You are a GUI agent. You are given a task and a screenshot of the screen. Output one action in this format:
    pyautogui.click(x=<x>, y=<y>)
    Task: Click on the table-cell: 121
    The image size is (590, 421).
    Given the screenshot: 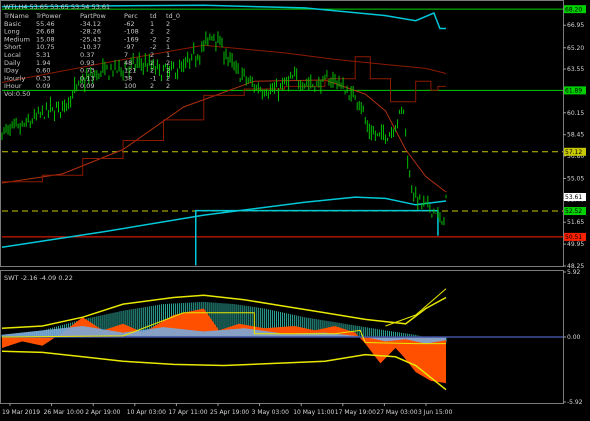 What is the action you would take?
    pyautogui.click(x=130, y=71)
    